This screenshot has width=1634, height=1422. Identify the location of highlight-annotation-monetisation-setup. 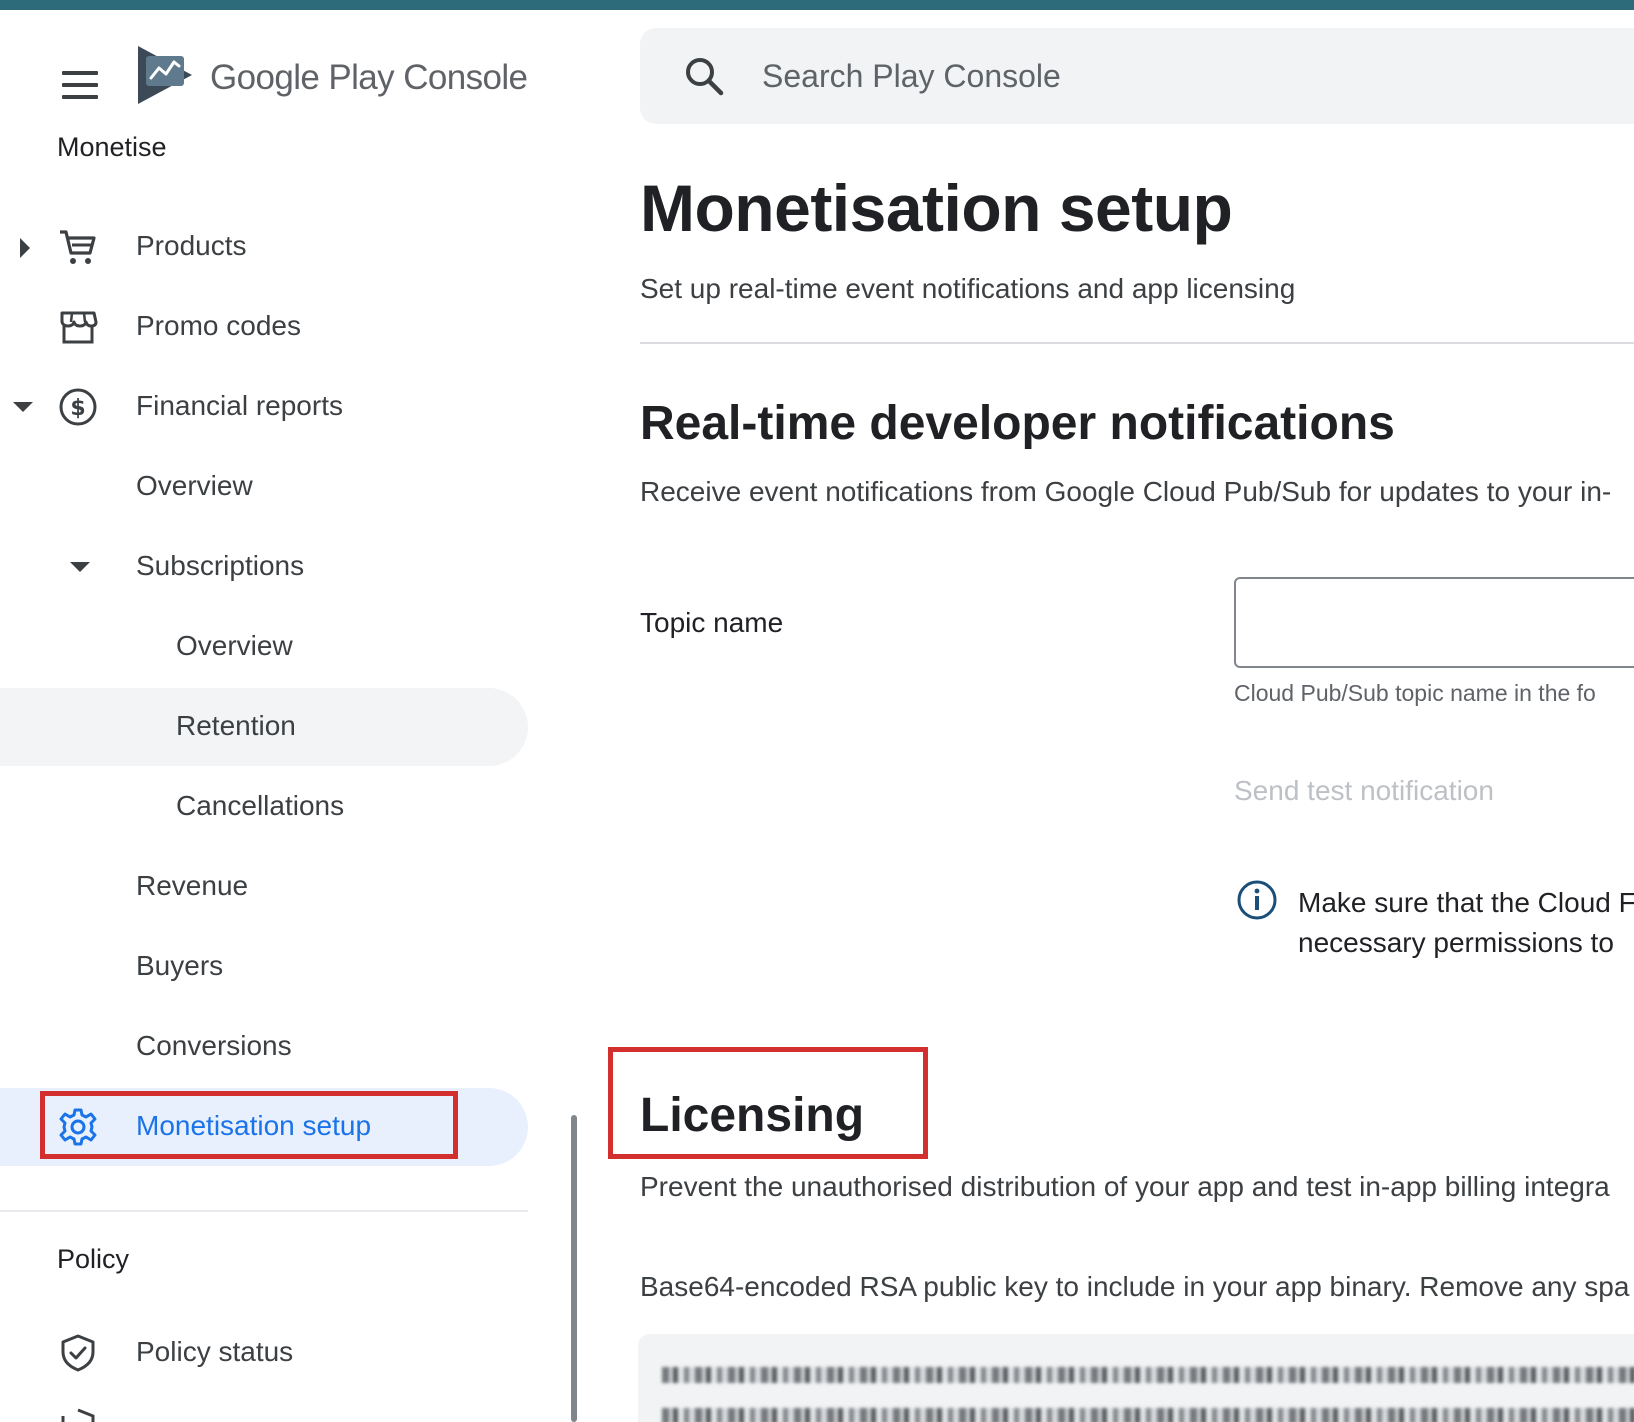
(249, 1125).